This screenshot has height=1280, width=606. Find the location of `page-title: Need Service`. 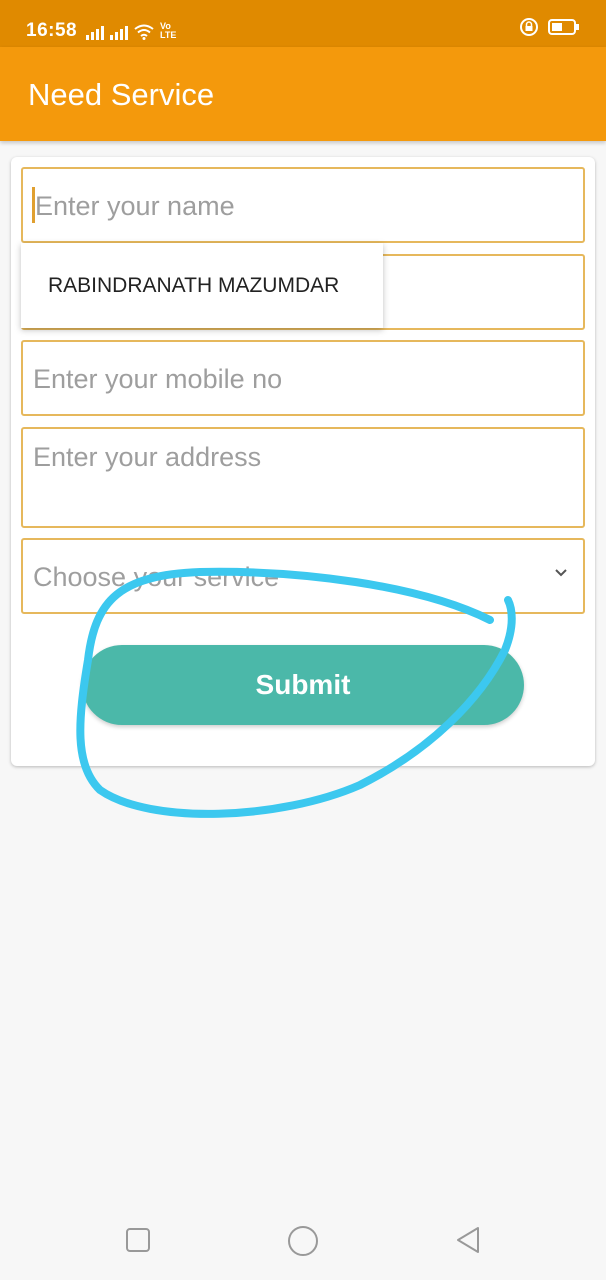

page-title: Need Service is located at coordinates (121, 94).